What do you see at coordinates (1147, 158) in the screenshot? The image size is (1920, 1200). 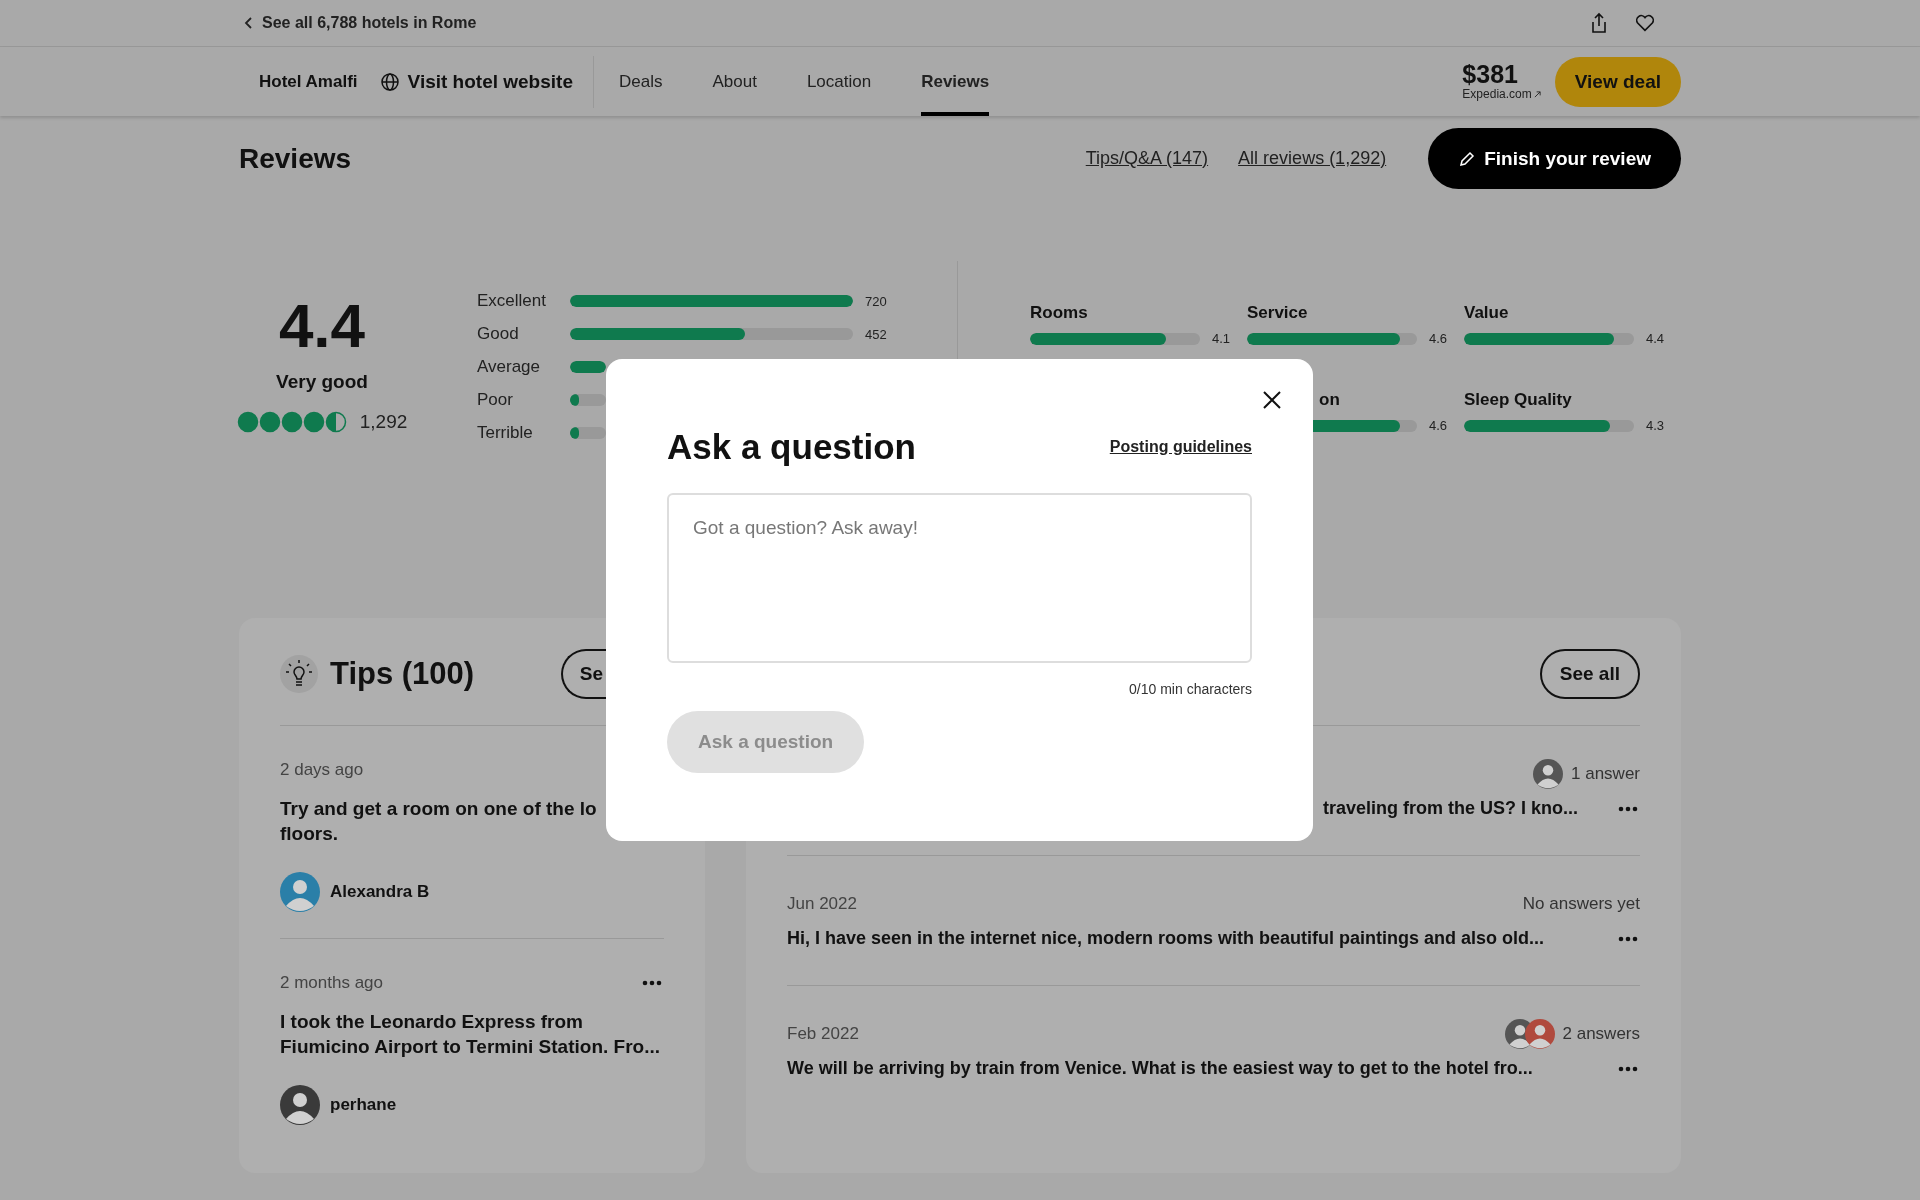 I see `reviews-link: Tips/Q&A (147)` at bounding box center [1147, 158].